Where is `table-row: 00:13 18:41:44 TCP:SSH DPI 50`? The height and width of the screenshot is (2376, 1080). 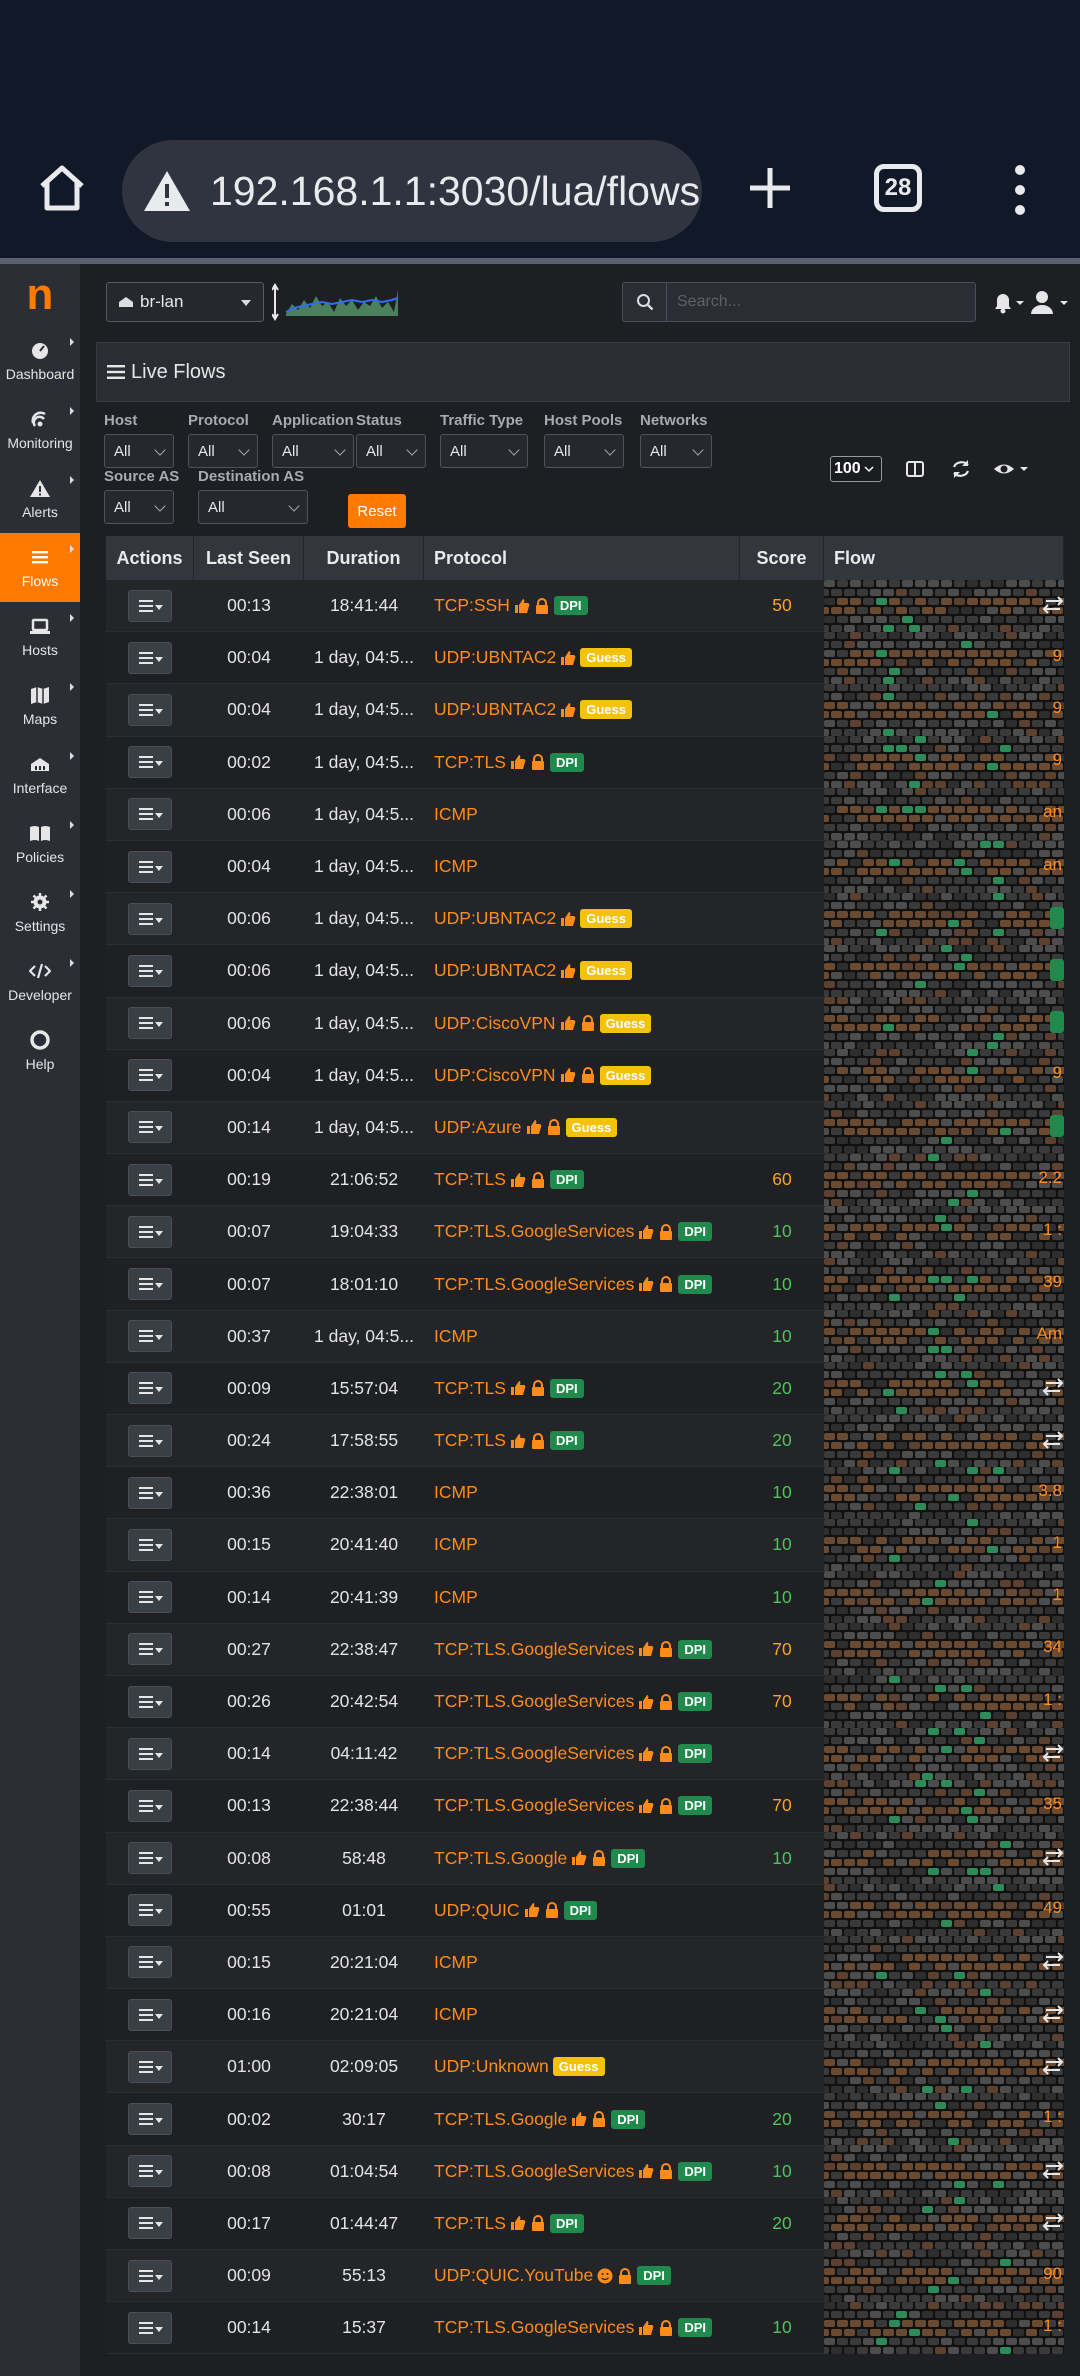 table-row: 00:13 18:41:44 TCP:SSH DPI 50 is located at coordinates (585, 606).